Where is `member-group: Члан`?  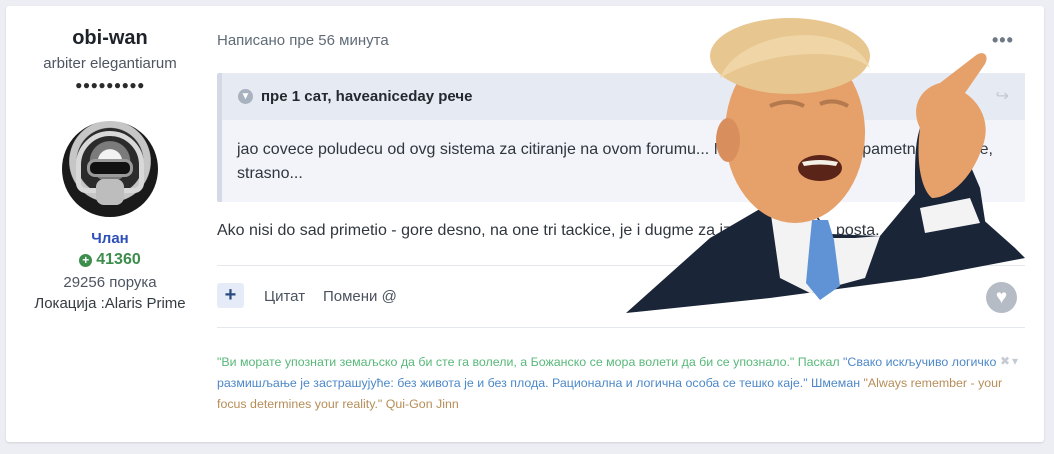 member-group: Члан is located at coordinates (110, 238).